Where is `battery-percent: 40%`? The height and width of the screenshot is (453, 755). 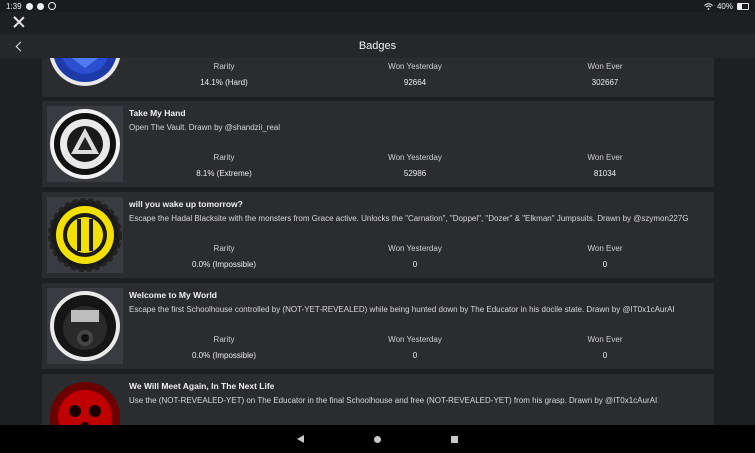 battery-percent: 40% is located at coordinates (724, 6).